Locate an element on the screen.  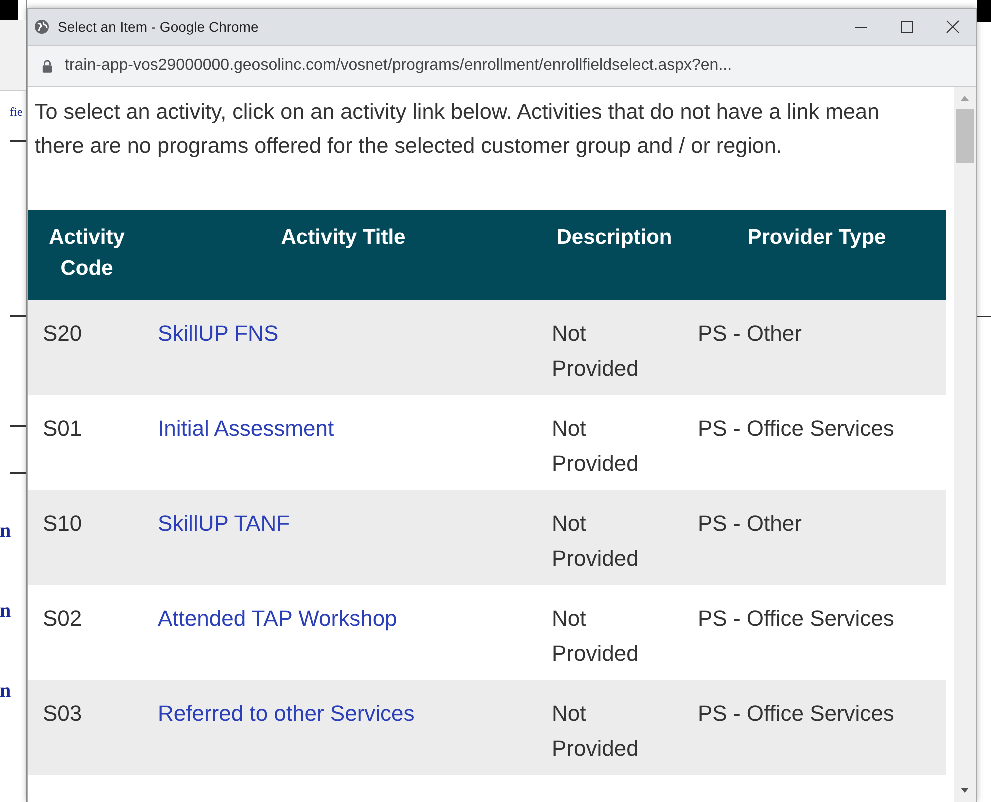
table-cell: S02 is located at coordinates (62, 618).